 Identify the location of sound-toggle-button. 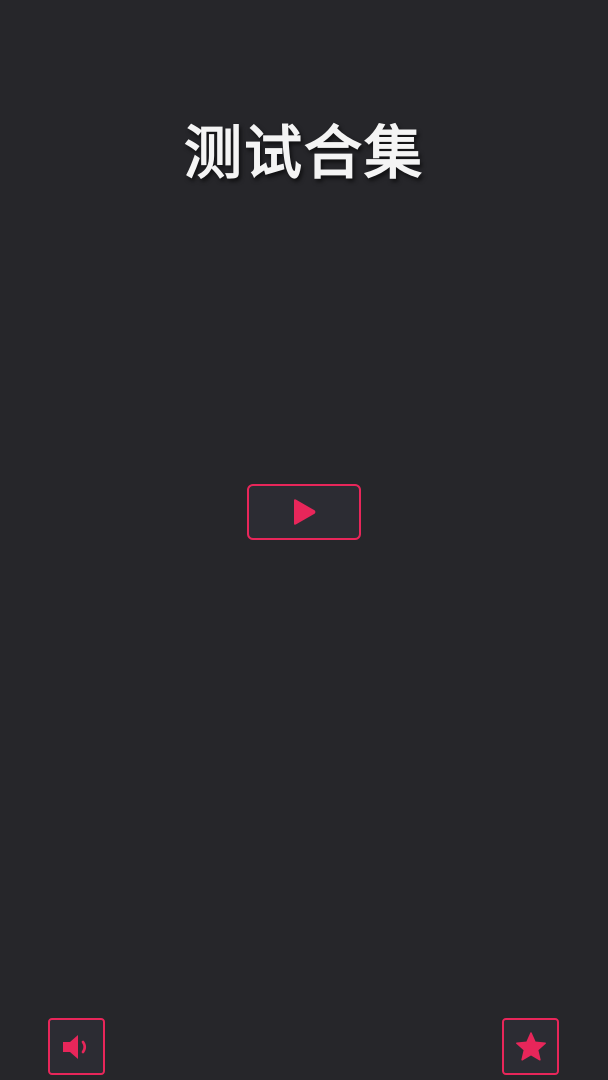
(76, 1046).